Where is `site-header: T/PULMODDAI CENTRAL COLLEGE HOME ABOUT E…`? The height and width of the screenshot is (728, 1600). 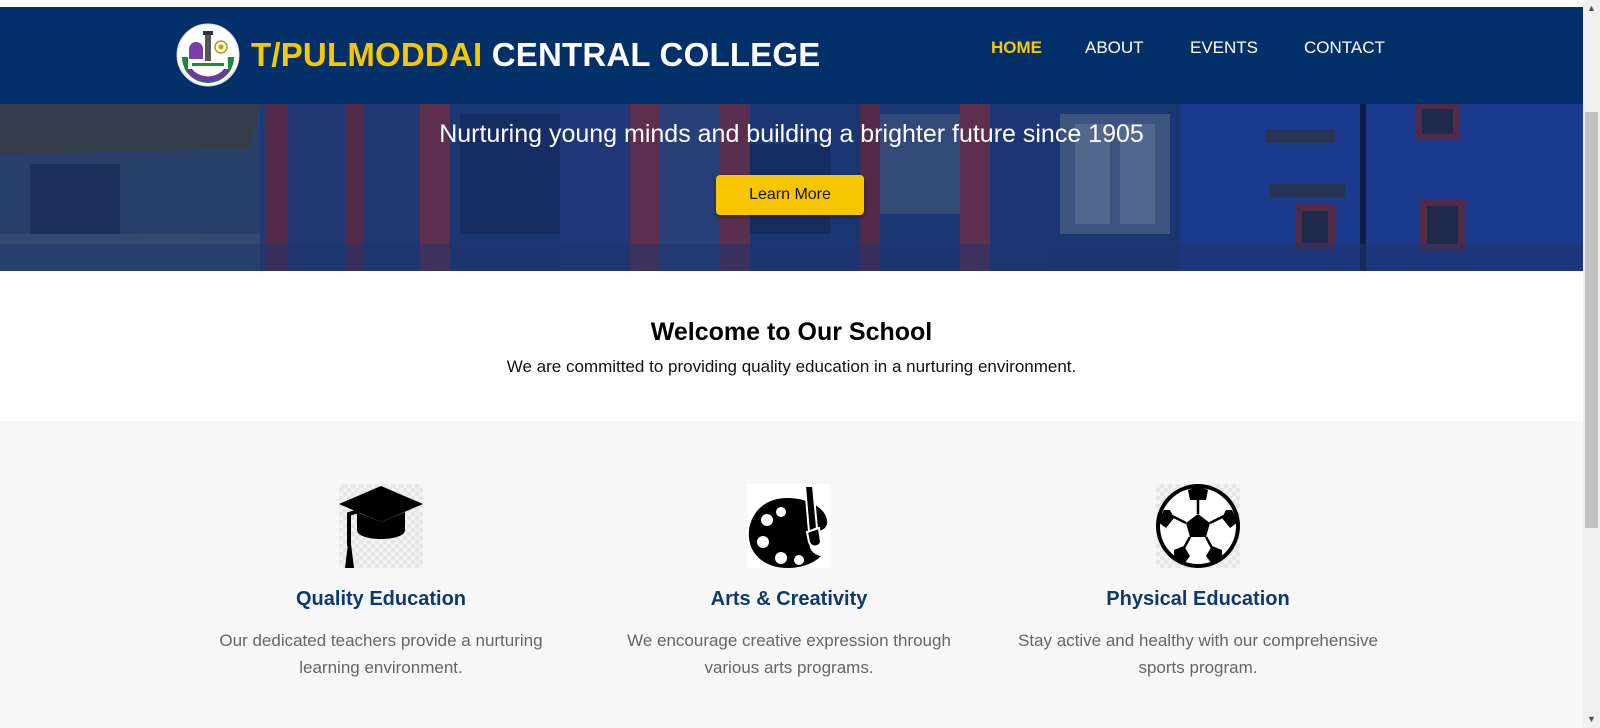 site-header: T/PULMODDAI CENTRAL COLLEGE HOME ABOUT E… is located at coordinates (791, 55).